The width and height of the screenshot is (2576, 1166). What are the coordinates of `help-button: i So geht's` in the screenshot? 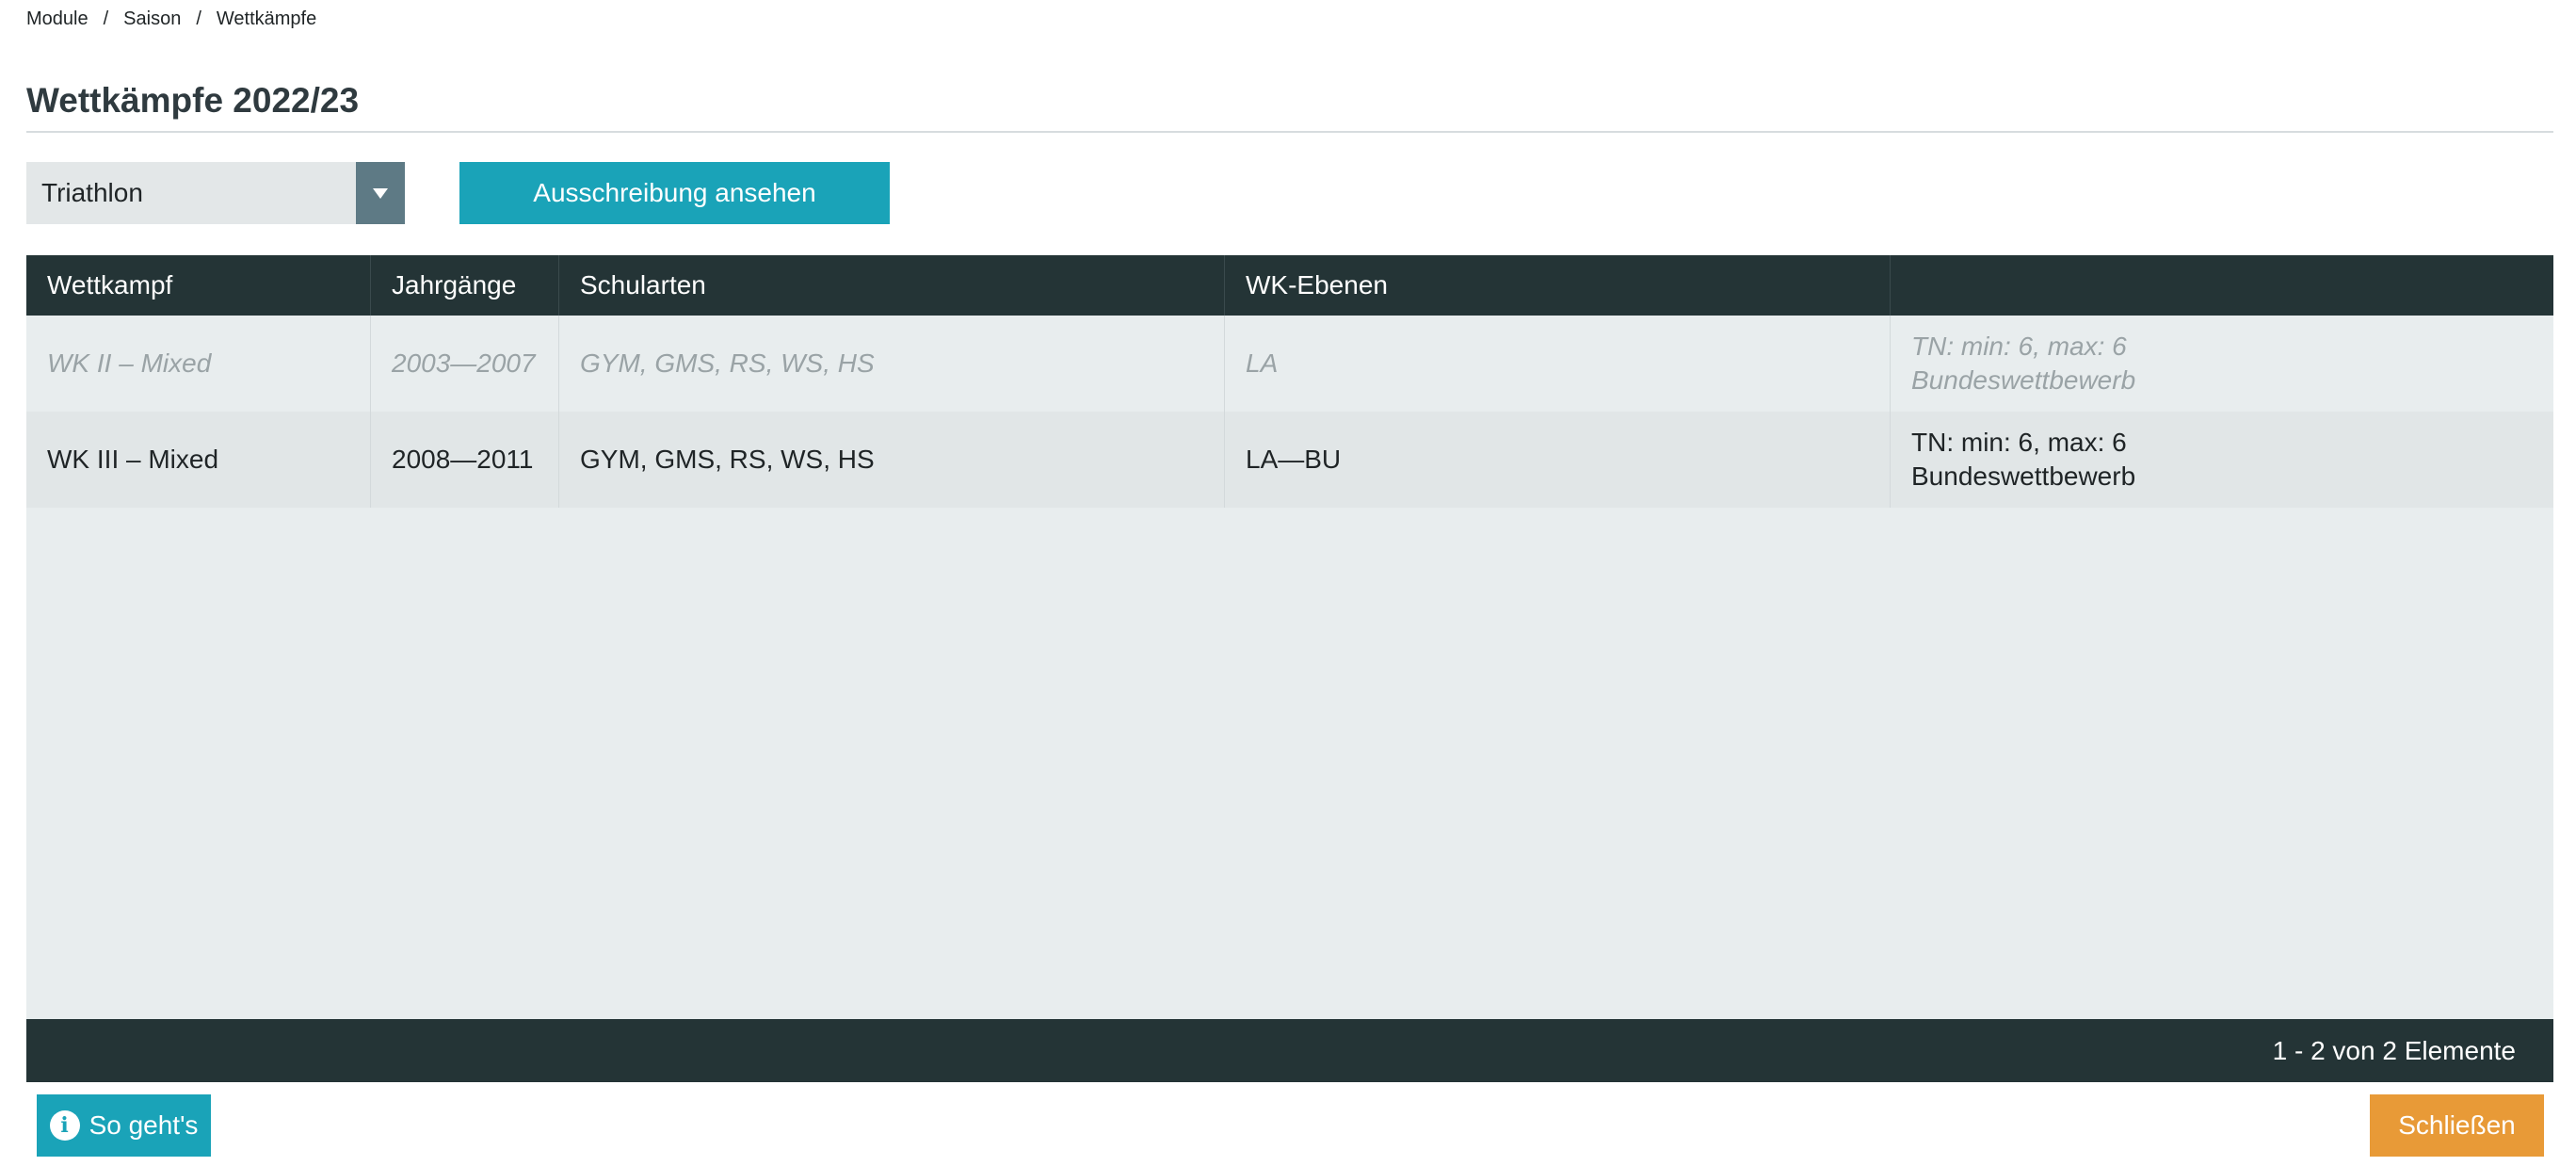 It's located at (124, 1125).